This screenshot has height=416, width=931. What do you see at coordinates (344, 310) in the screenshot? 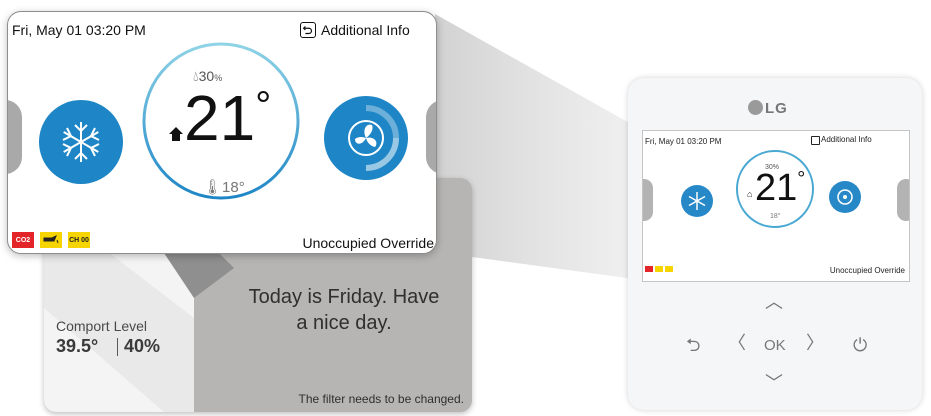
I see `greeting-message: Today is Friday. Have a nice day.` at bounding box center [344, 310].